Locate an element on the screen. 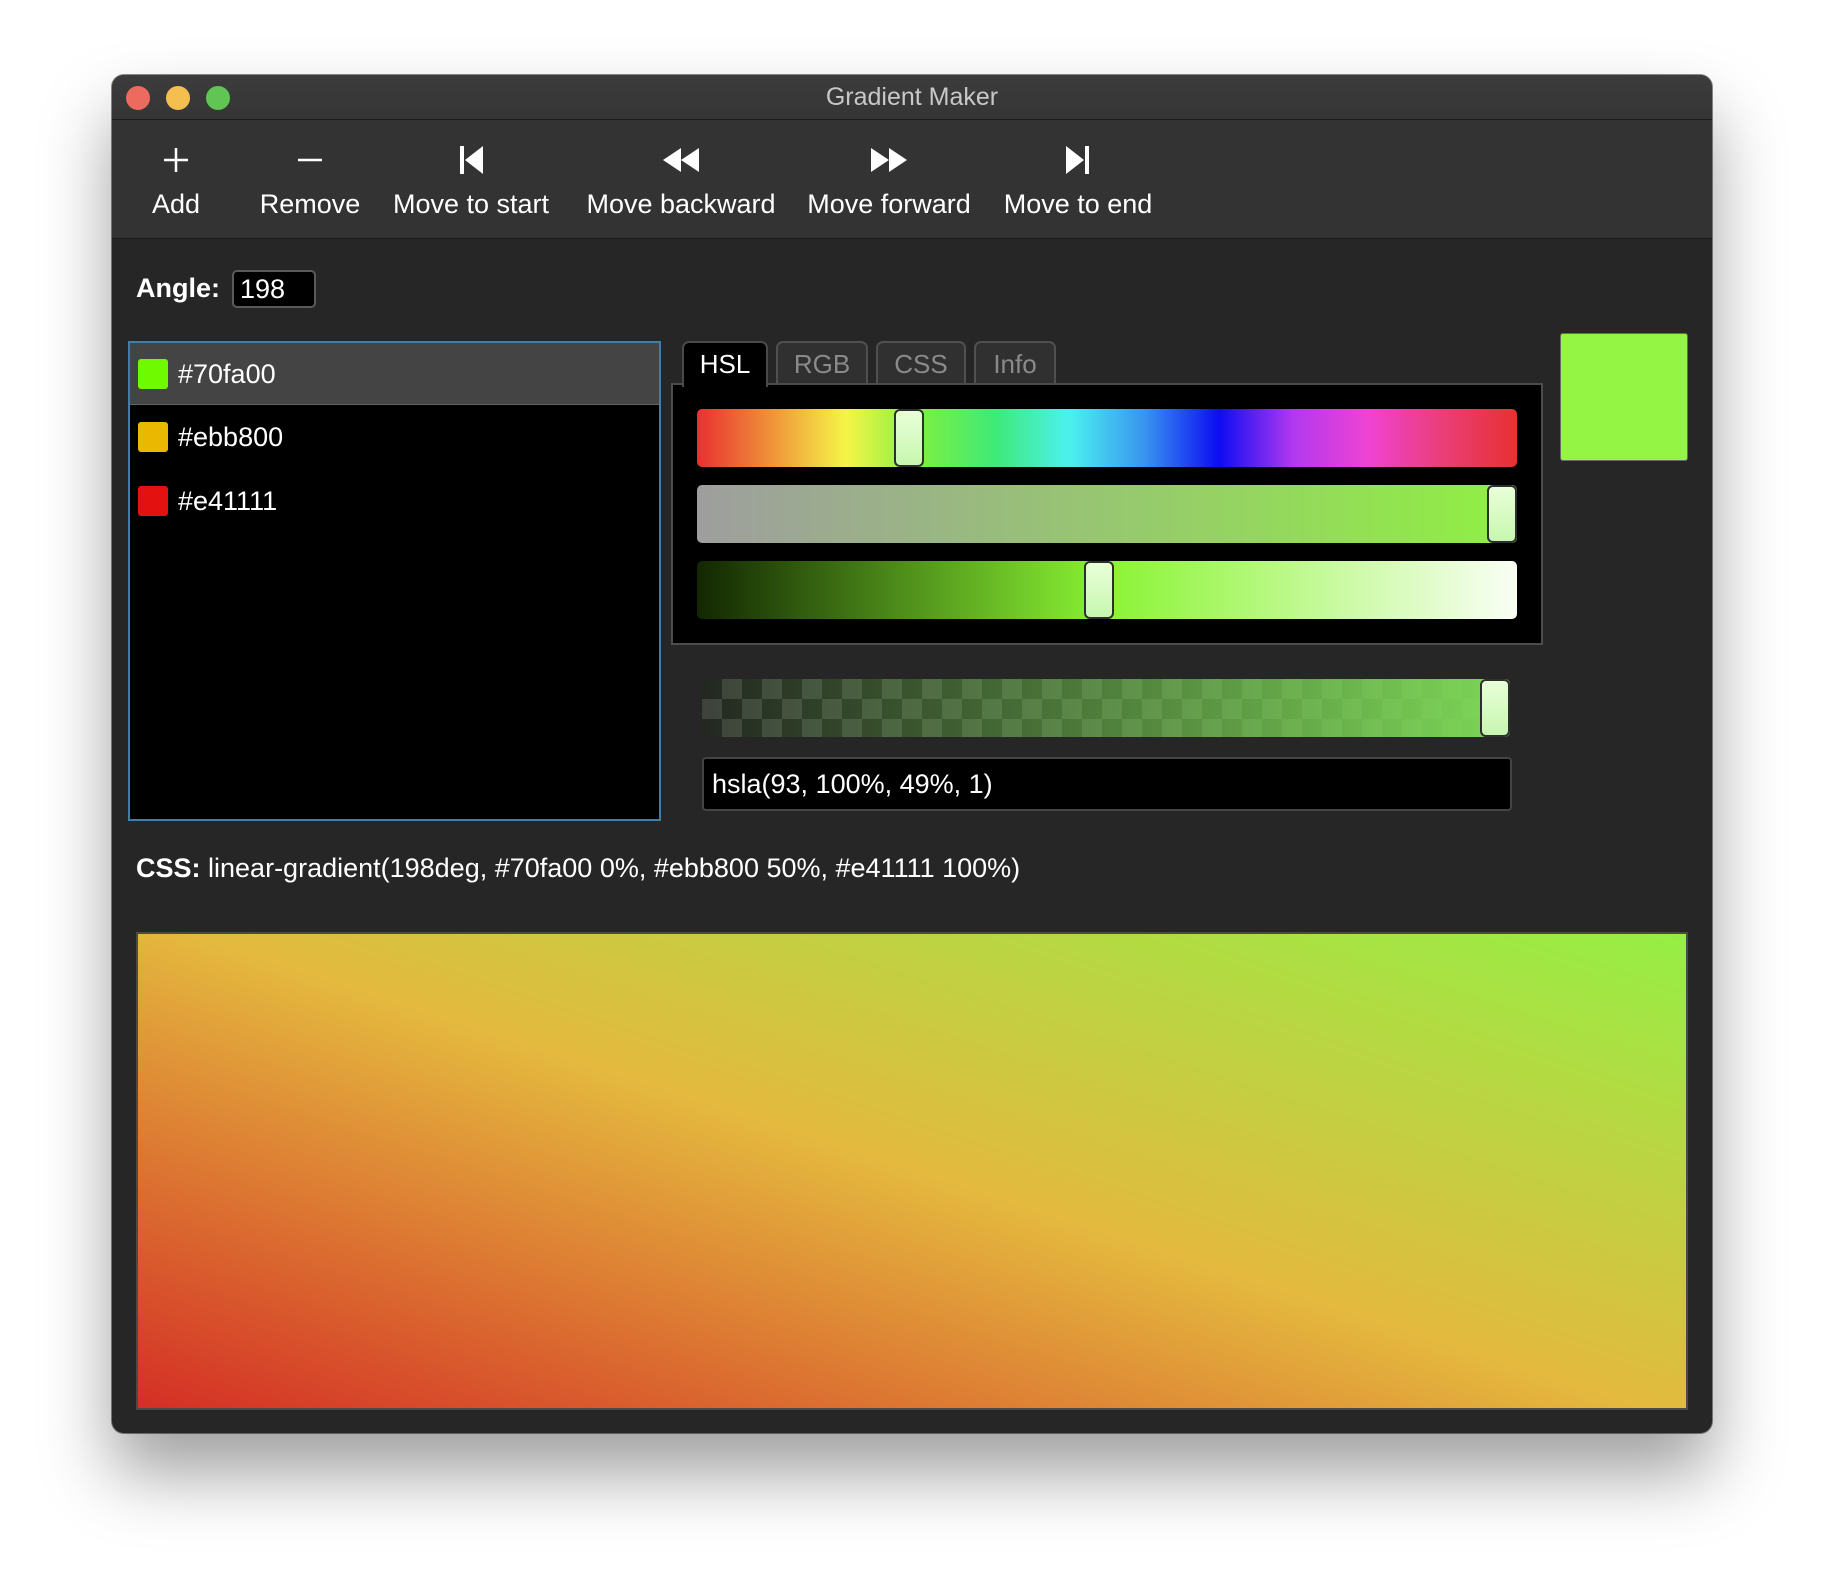  skip-to-start-icon is located at coordinates (471, 160).